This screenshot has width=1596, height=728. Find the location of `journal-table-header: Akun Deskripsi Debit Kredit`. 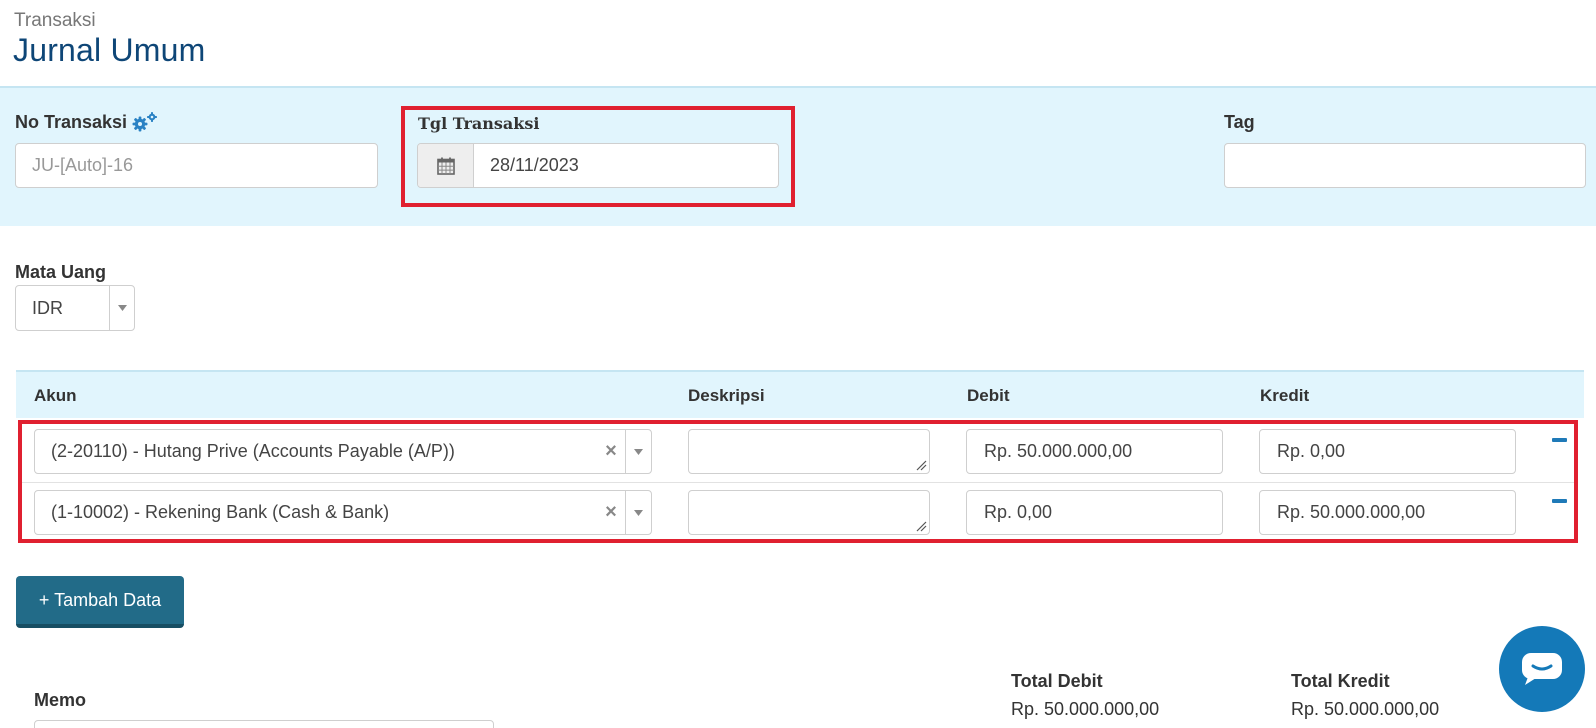

journal-table-header: Akun Deskripsi Debit Kredit is located at coordinates (800, 394).